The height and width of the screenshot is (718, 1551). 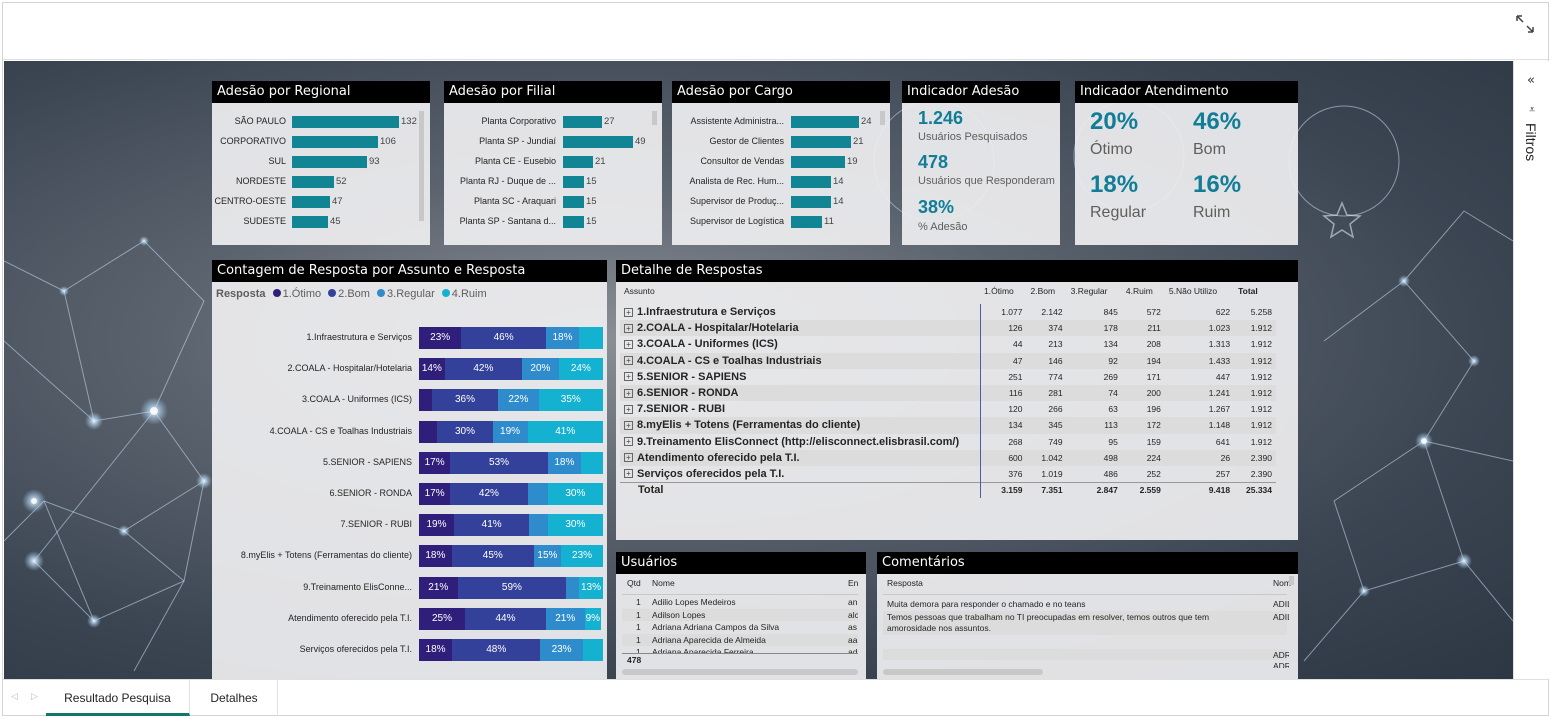 What do you see at coordinates (634, 583) in the screenshot?
I see `usuarios-header-qtd: Qtd` at bounding box center [634, 583].